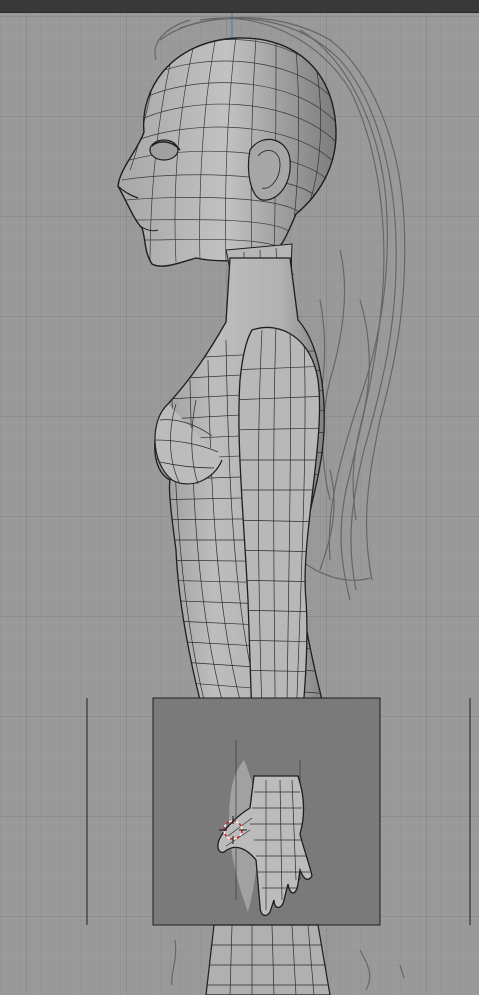 This screenshot has height=995, width=479. I want to click on eye-socket, so click(164, 150).